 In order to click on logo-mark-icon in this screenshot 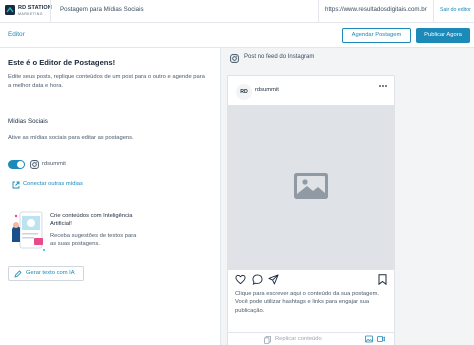, I will do `click(10, 10)`.